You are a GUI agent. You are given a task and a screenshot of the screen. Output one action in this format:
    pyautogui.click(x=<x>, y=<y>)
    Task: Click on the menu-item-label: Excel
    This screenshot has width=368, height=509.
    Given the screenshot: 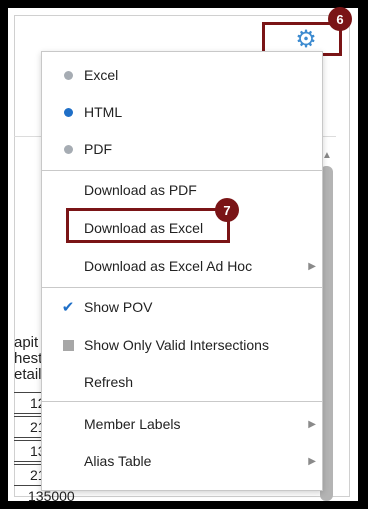 What is the action you would take?
    pyautogui.click(x=101, y=75)
    